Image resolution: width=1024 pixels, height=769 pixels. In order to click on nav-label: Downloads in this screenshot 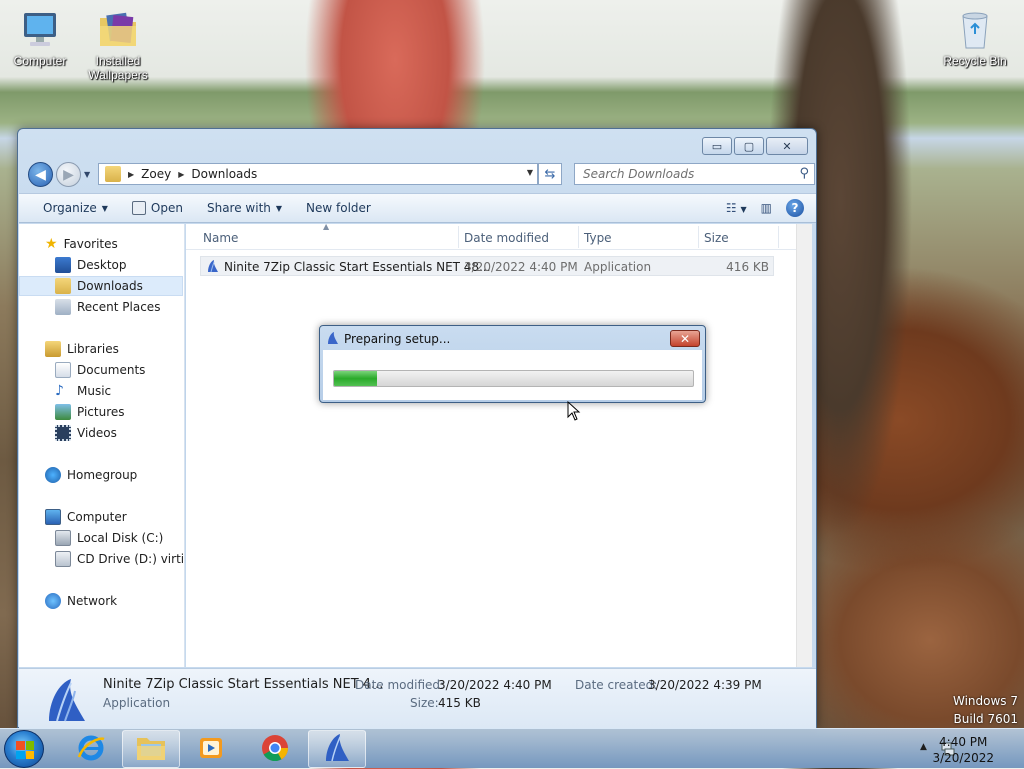, I will do `click(110, 286)`.